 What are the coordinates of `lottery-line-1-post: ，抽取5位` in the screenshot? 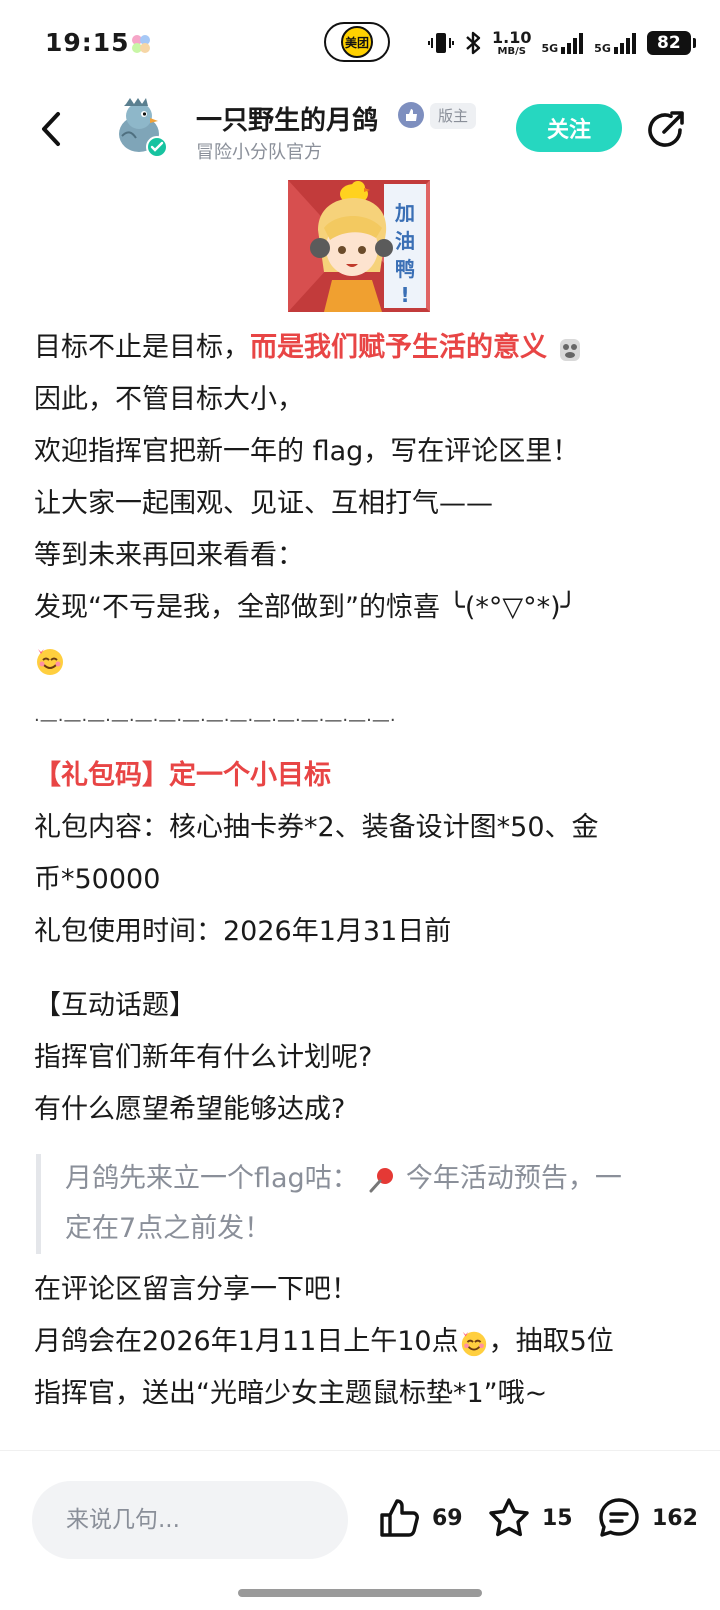 It's located at (551, 1341).